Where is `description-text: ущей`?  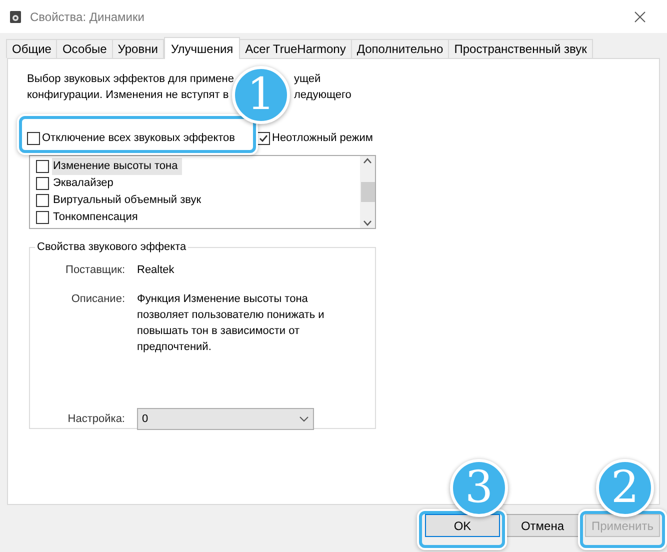
description-text: ущей is located at coordinates (307, 79).